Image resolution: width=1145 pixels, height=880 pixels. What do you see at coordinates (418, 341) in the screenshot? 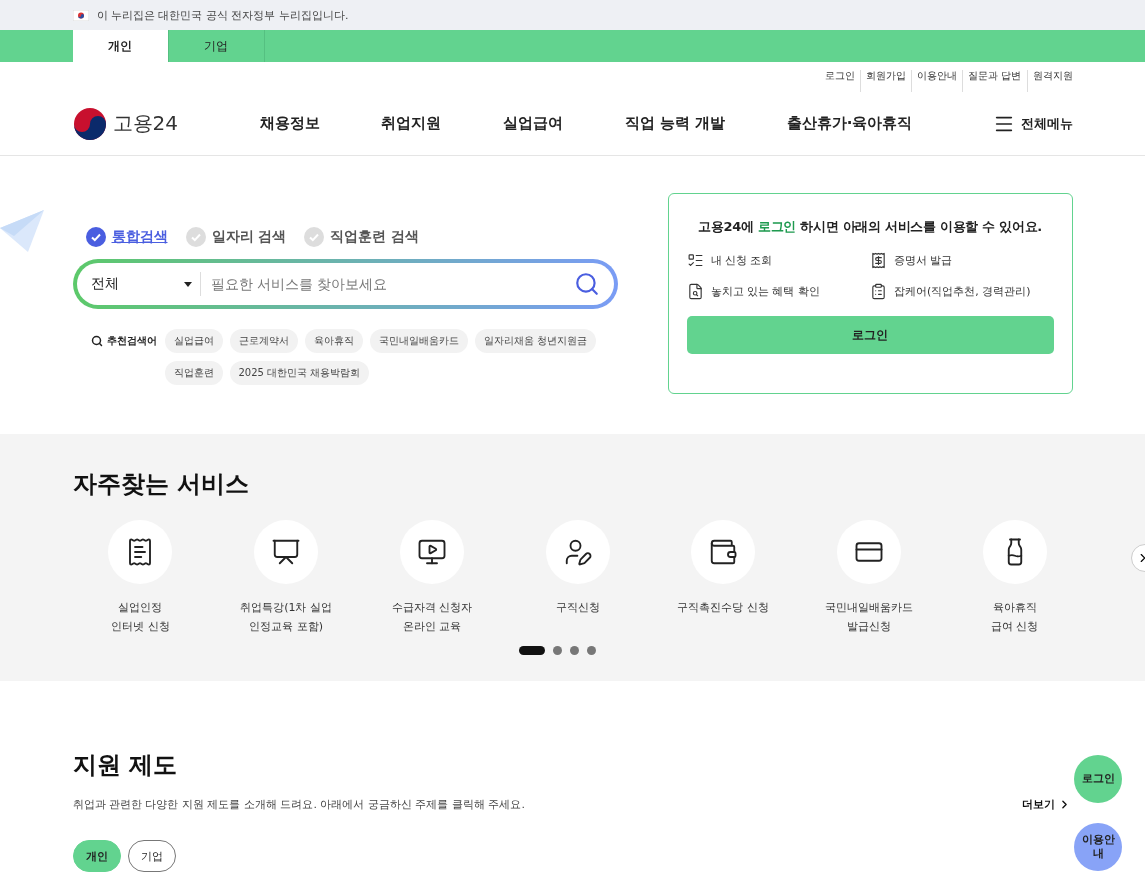
I see `keyword-chip: 국민내일배움카드` at bounding box center [418, 341].